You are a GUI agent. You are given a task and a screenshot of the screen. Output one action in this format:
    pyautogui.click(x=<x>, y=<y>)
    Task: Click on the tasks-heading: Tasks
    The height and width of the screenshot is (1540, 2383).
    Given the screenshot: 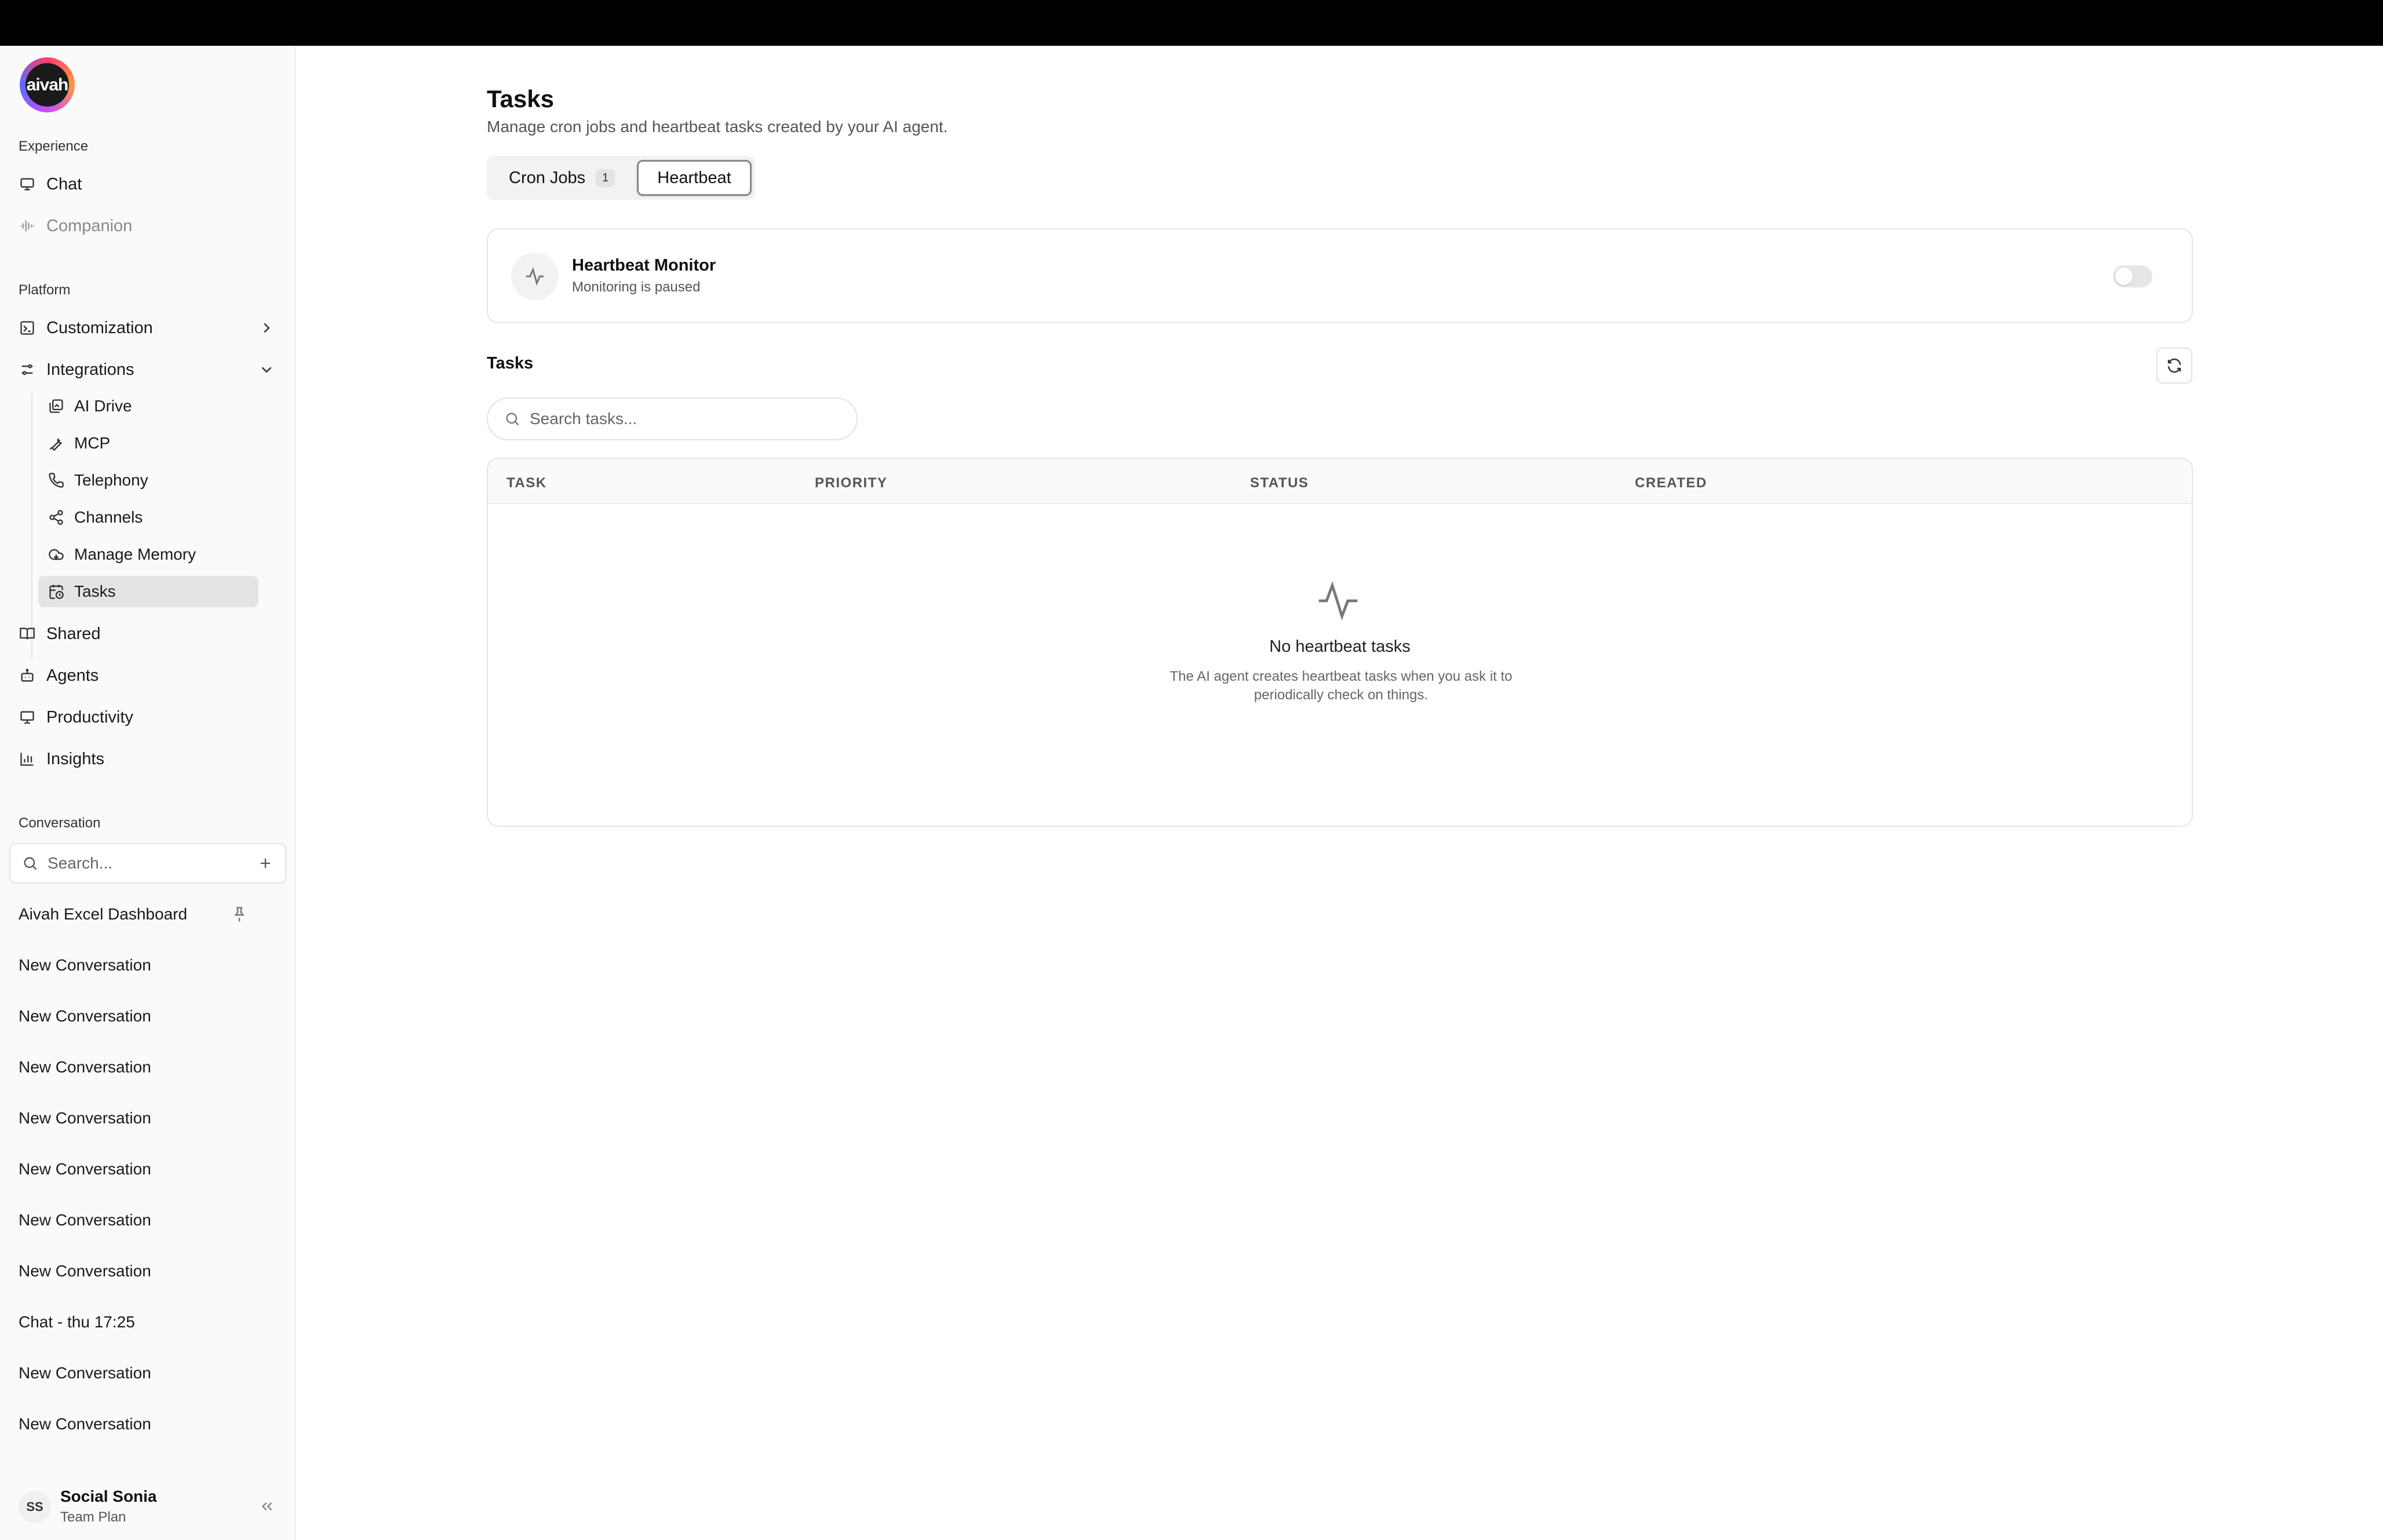 What is the action you would take?
    pyautogui.click(x=511, y=364)
    